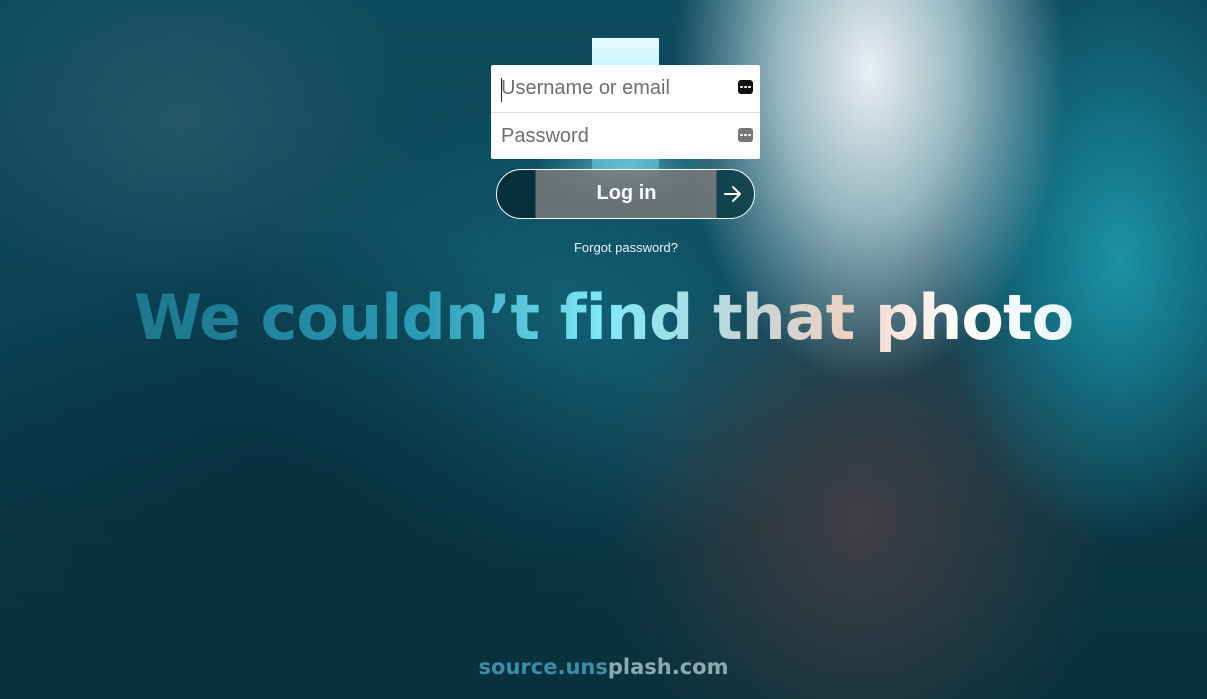 The height and width of the screenshot is (699, 1207). I want to click on username-field-row, so click(625, 88).